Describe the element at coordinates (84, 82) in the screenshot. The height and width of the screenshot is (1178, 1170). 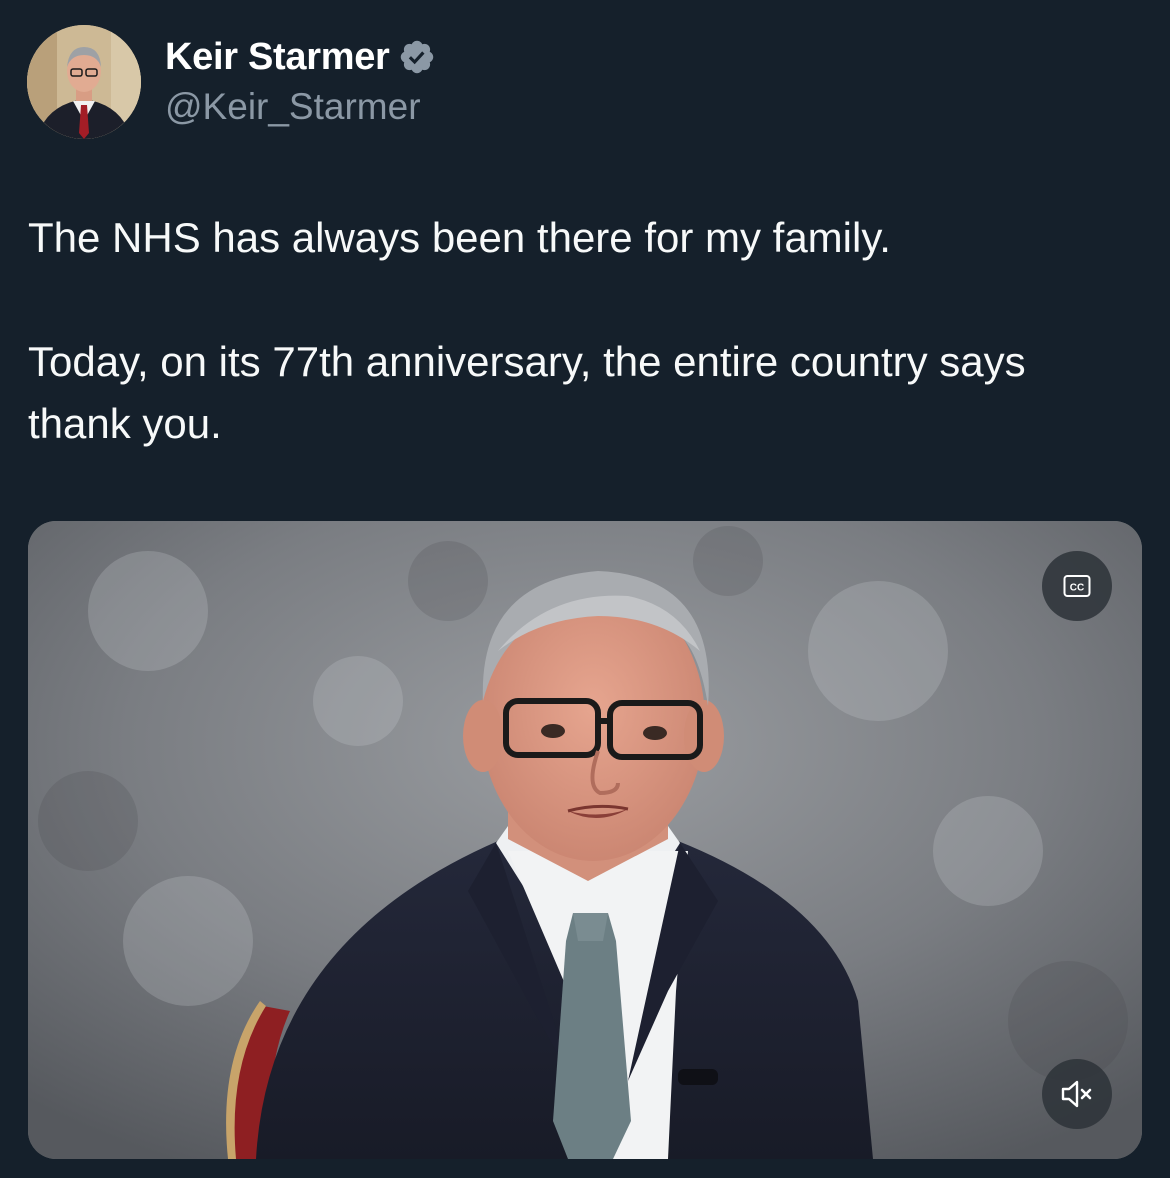
I see `avatar` at that location.